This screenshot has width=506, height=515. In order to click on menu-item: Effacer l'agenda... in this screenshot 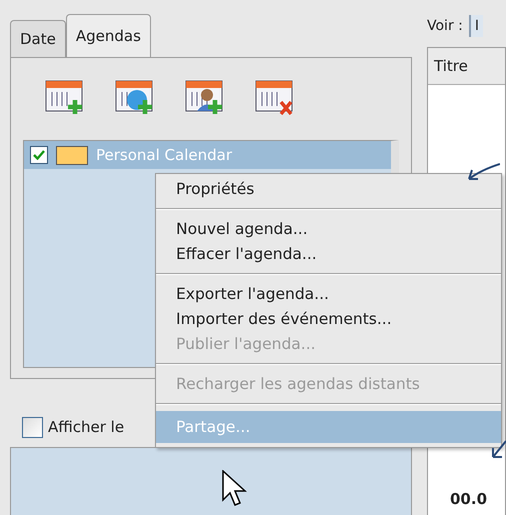, I will do `click(328, 253)`.